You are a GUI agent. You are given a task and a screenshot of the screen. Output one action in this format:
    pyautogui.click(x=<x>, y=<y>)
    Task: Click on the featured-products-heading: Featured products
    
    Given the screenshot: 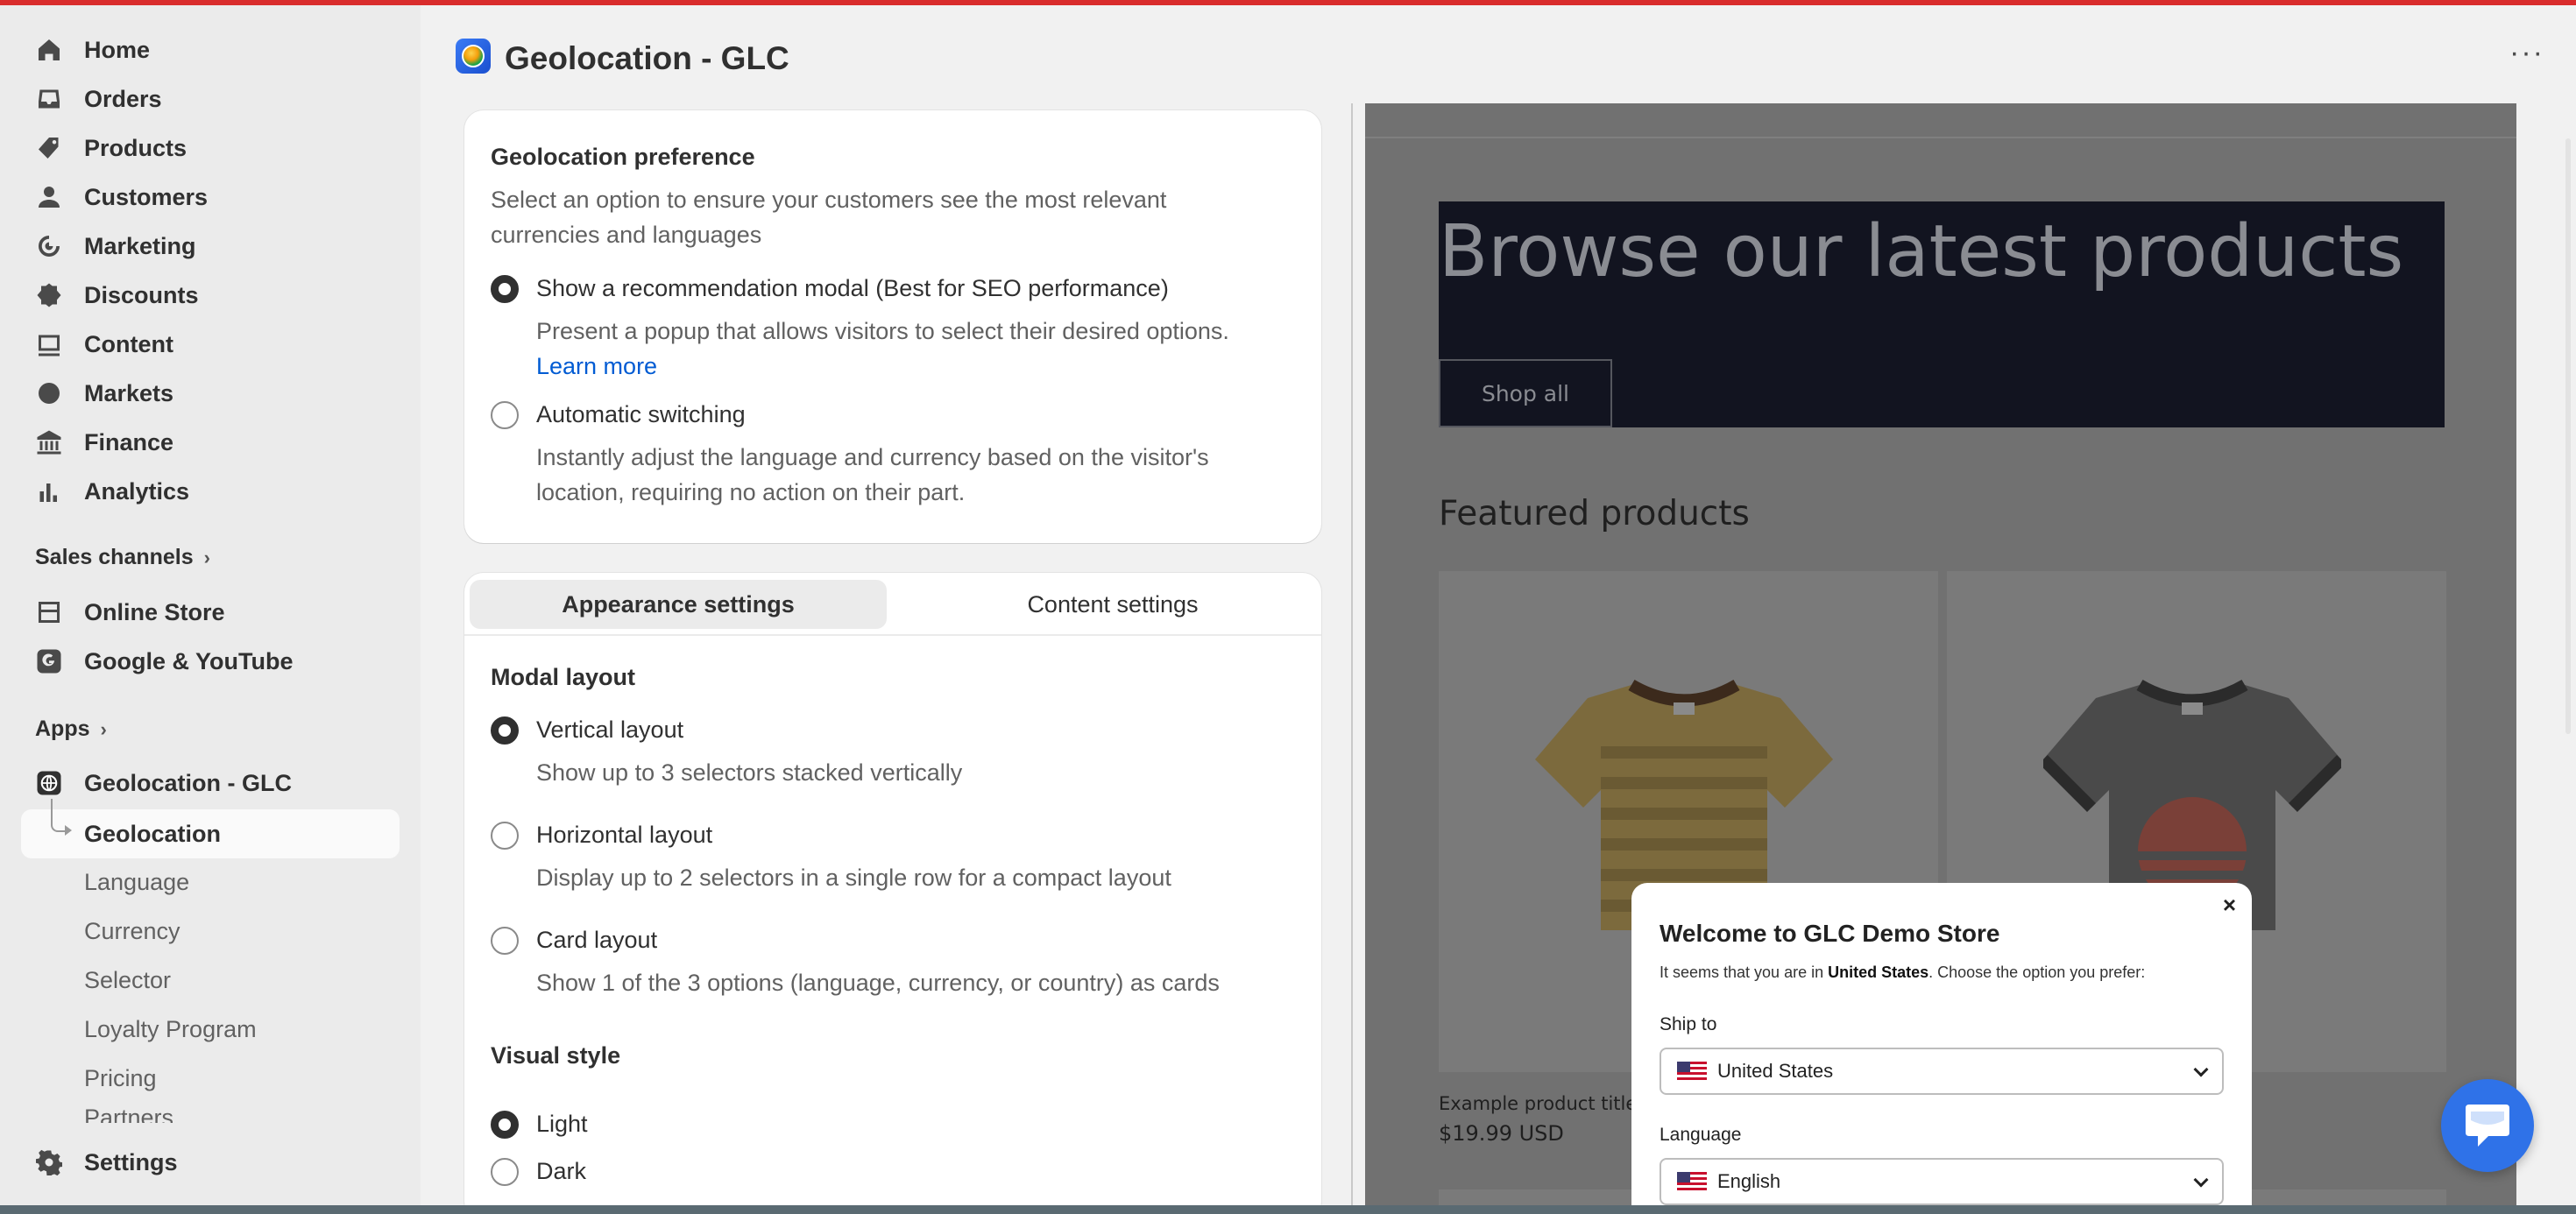 What is the action you would take?
    pyautogui.click(x=1594, y=513)
    